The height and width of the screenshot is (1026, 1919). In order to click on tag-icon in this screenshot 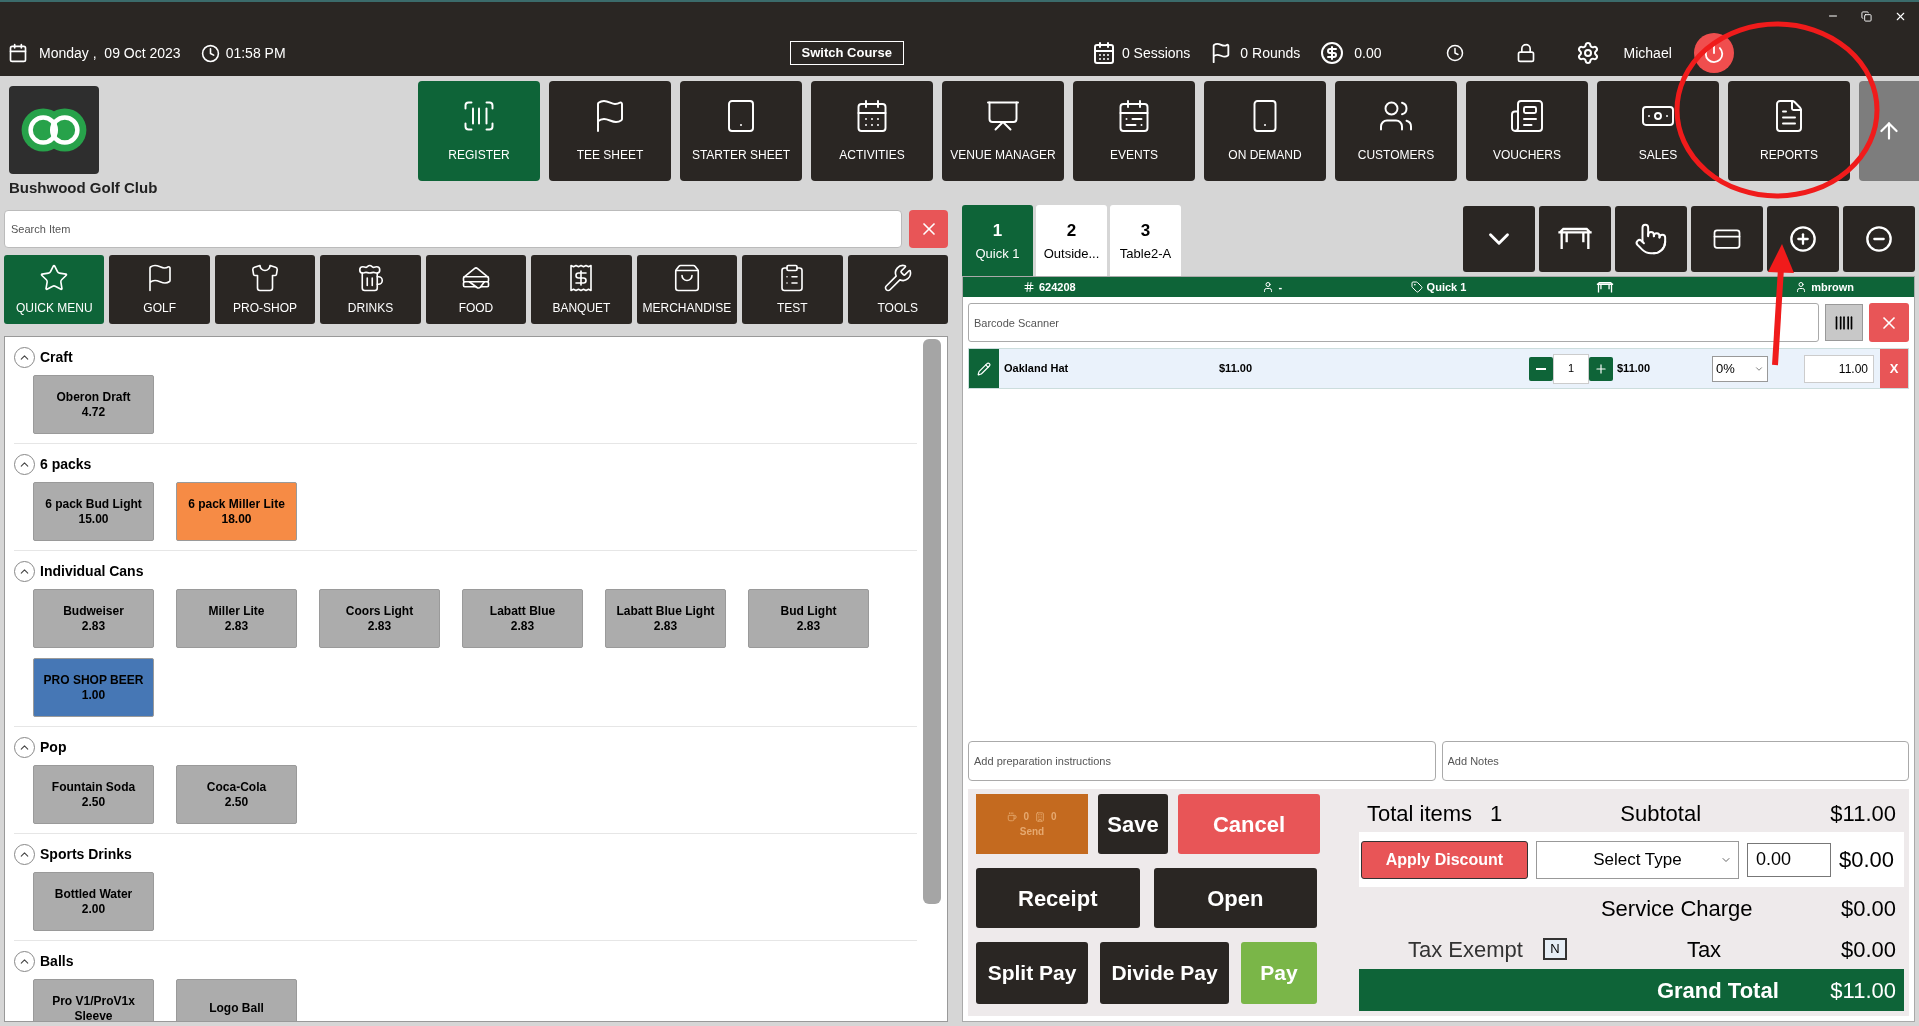, I will do `click(1416, 287)`.